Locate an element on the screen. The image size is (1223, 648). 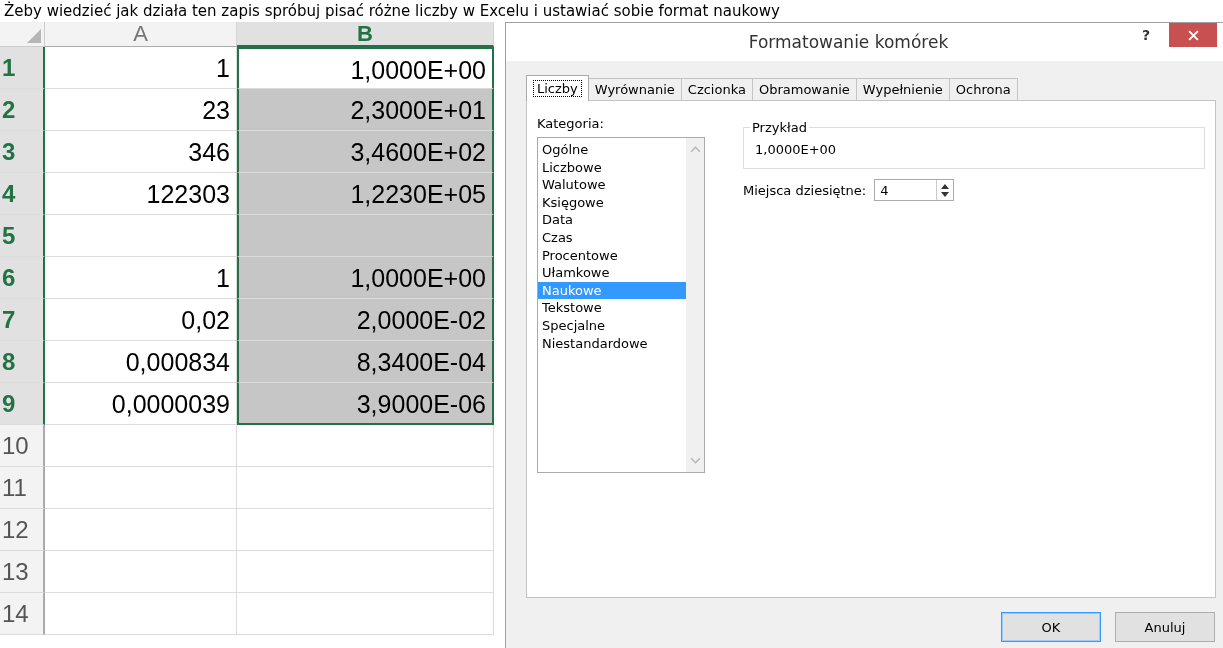
row-header: 5 is located at coordinates (22, 236).